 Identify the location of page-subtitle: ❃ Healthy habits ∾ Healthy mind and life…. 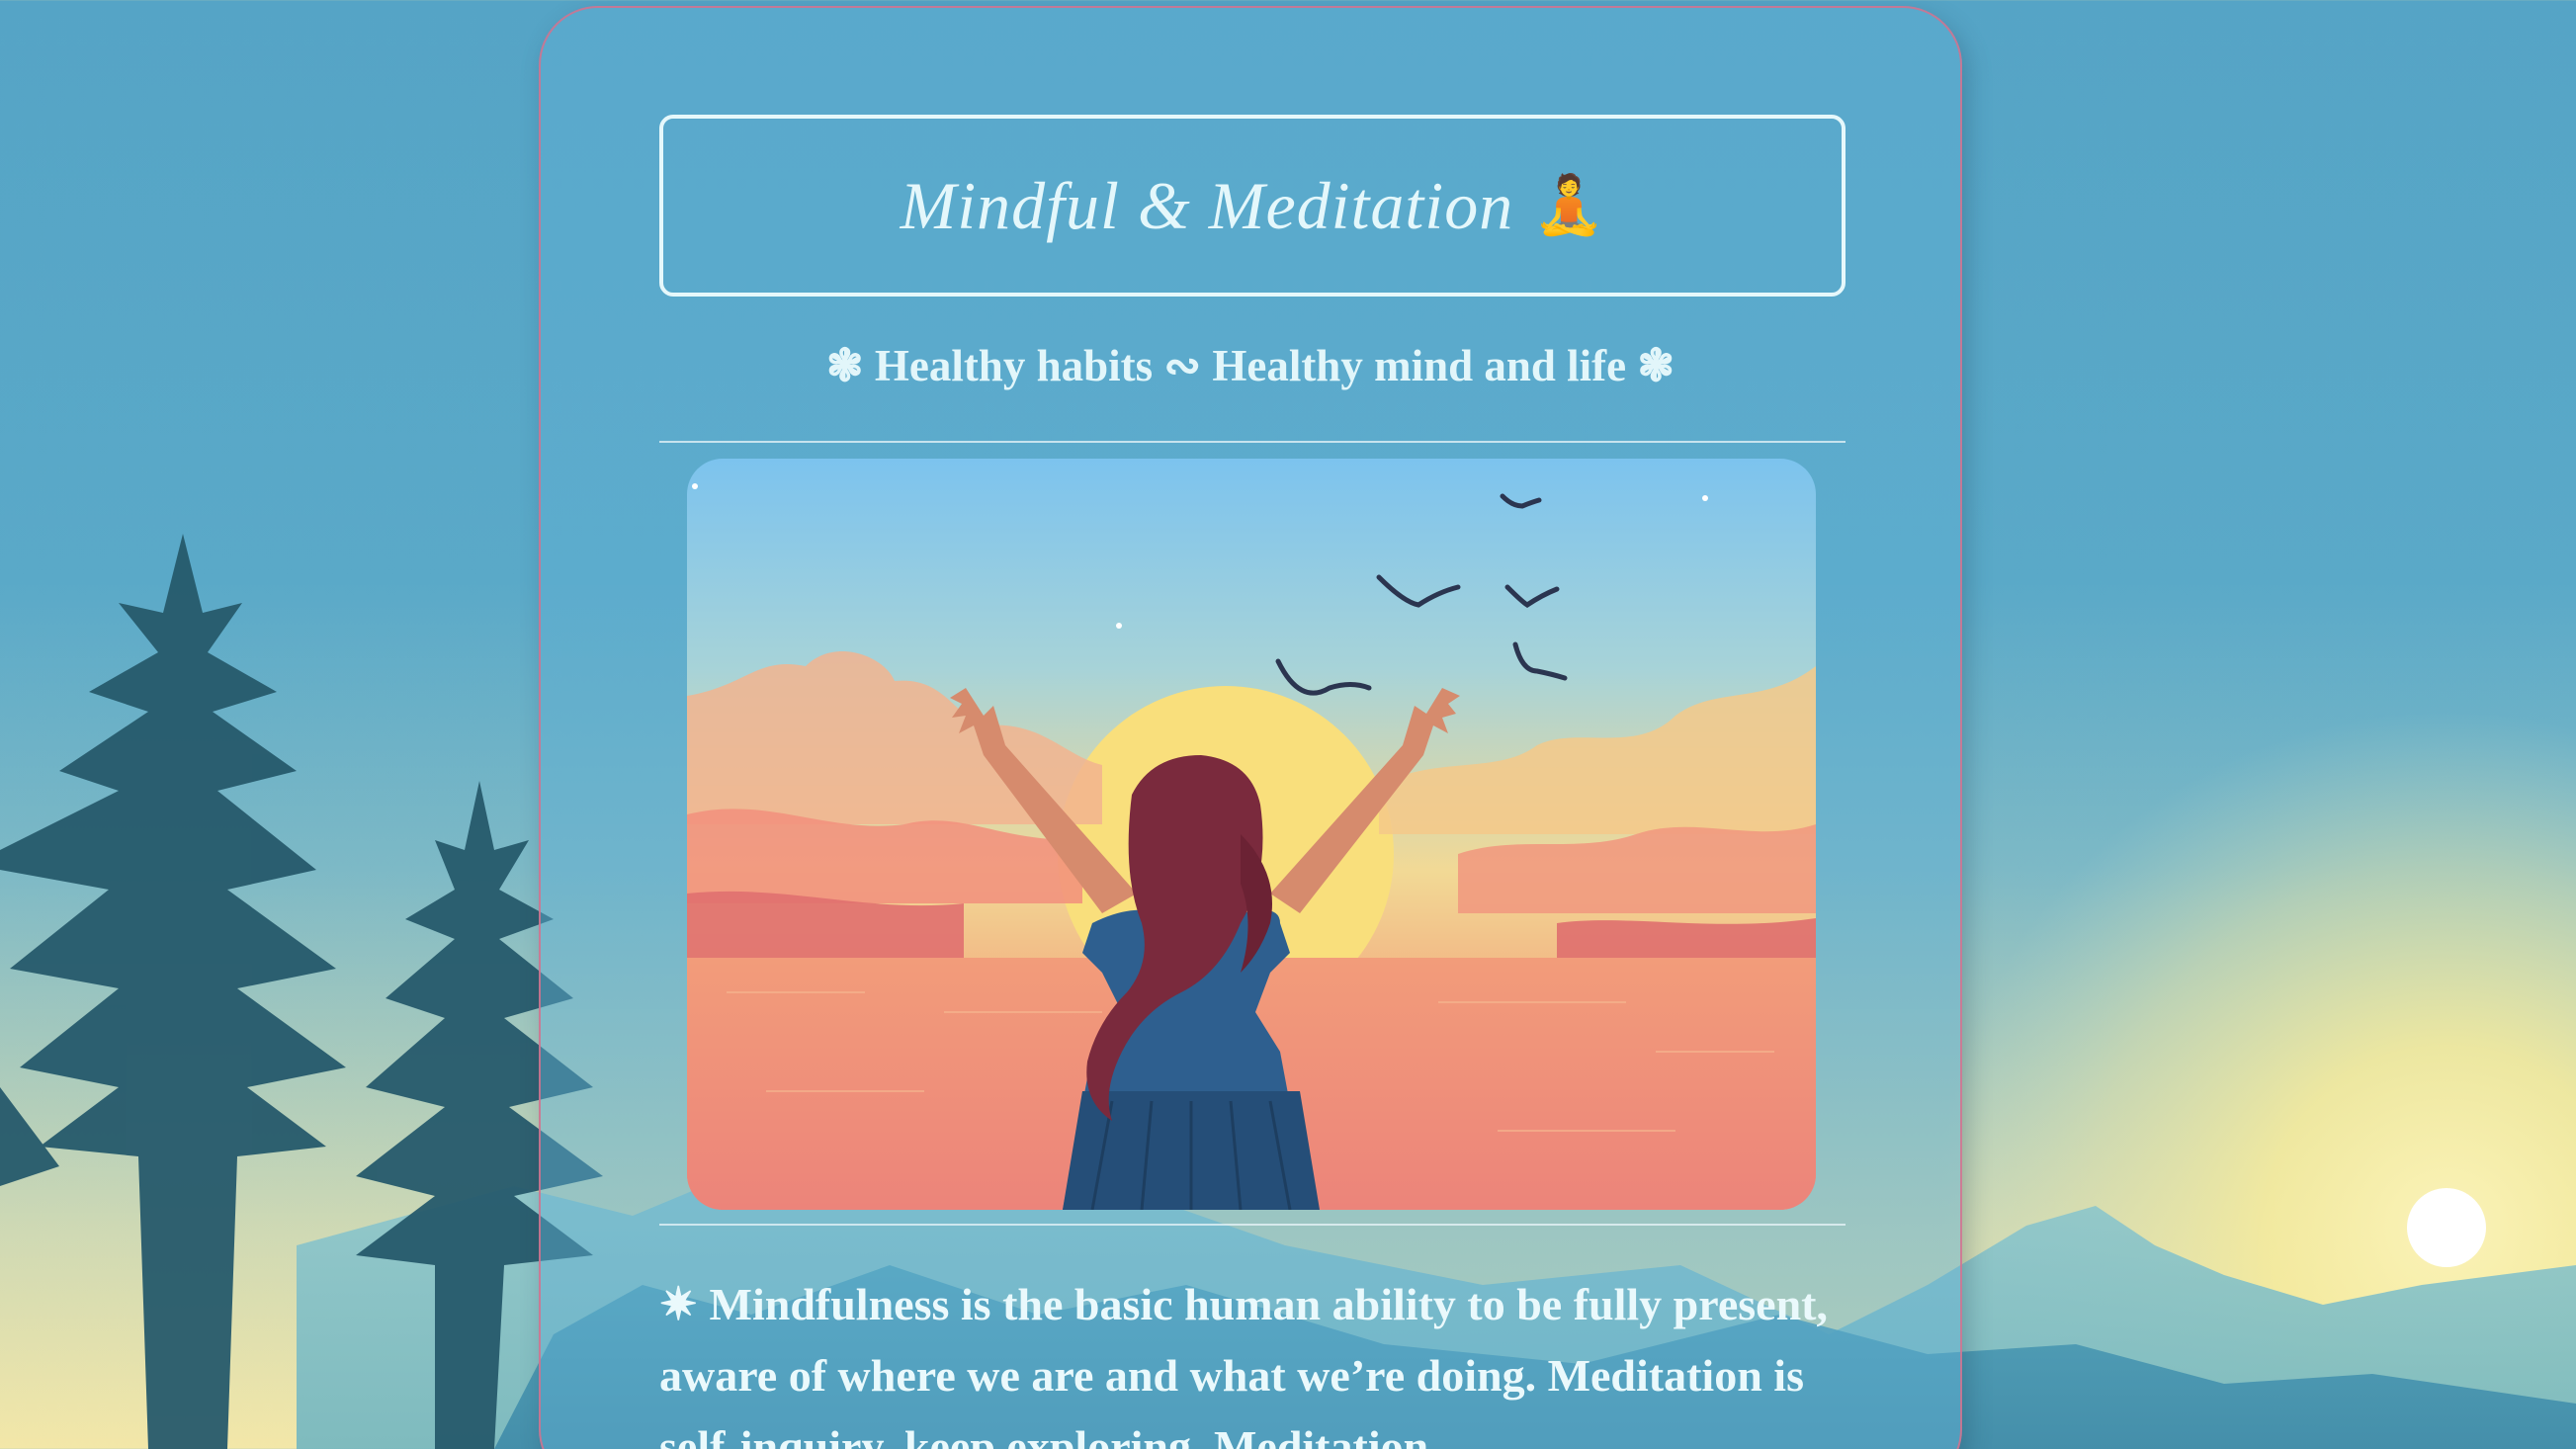
(1250, 366).